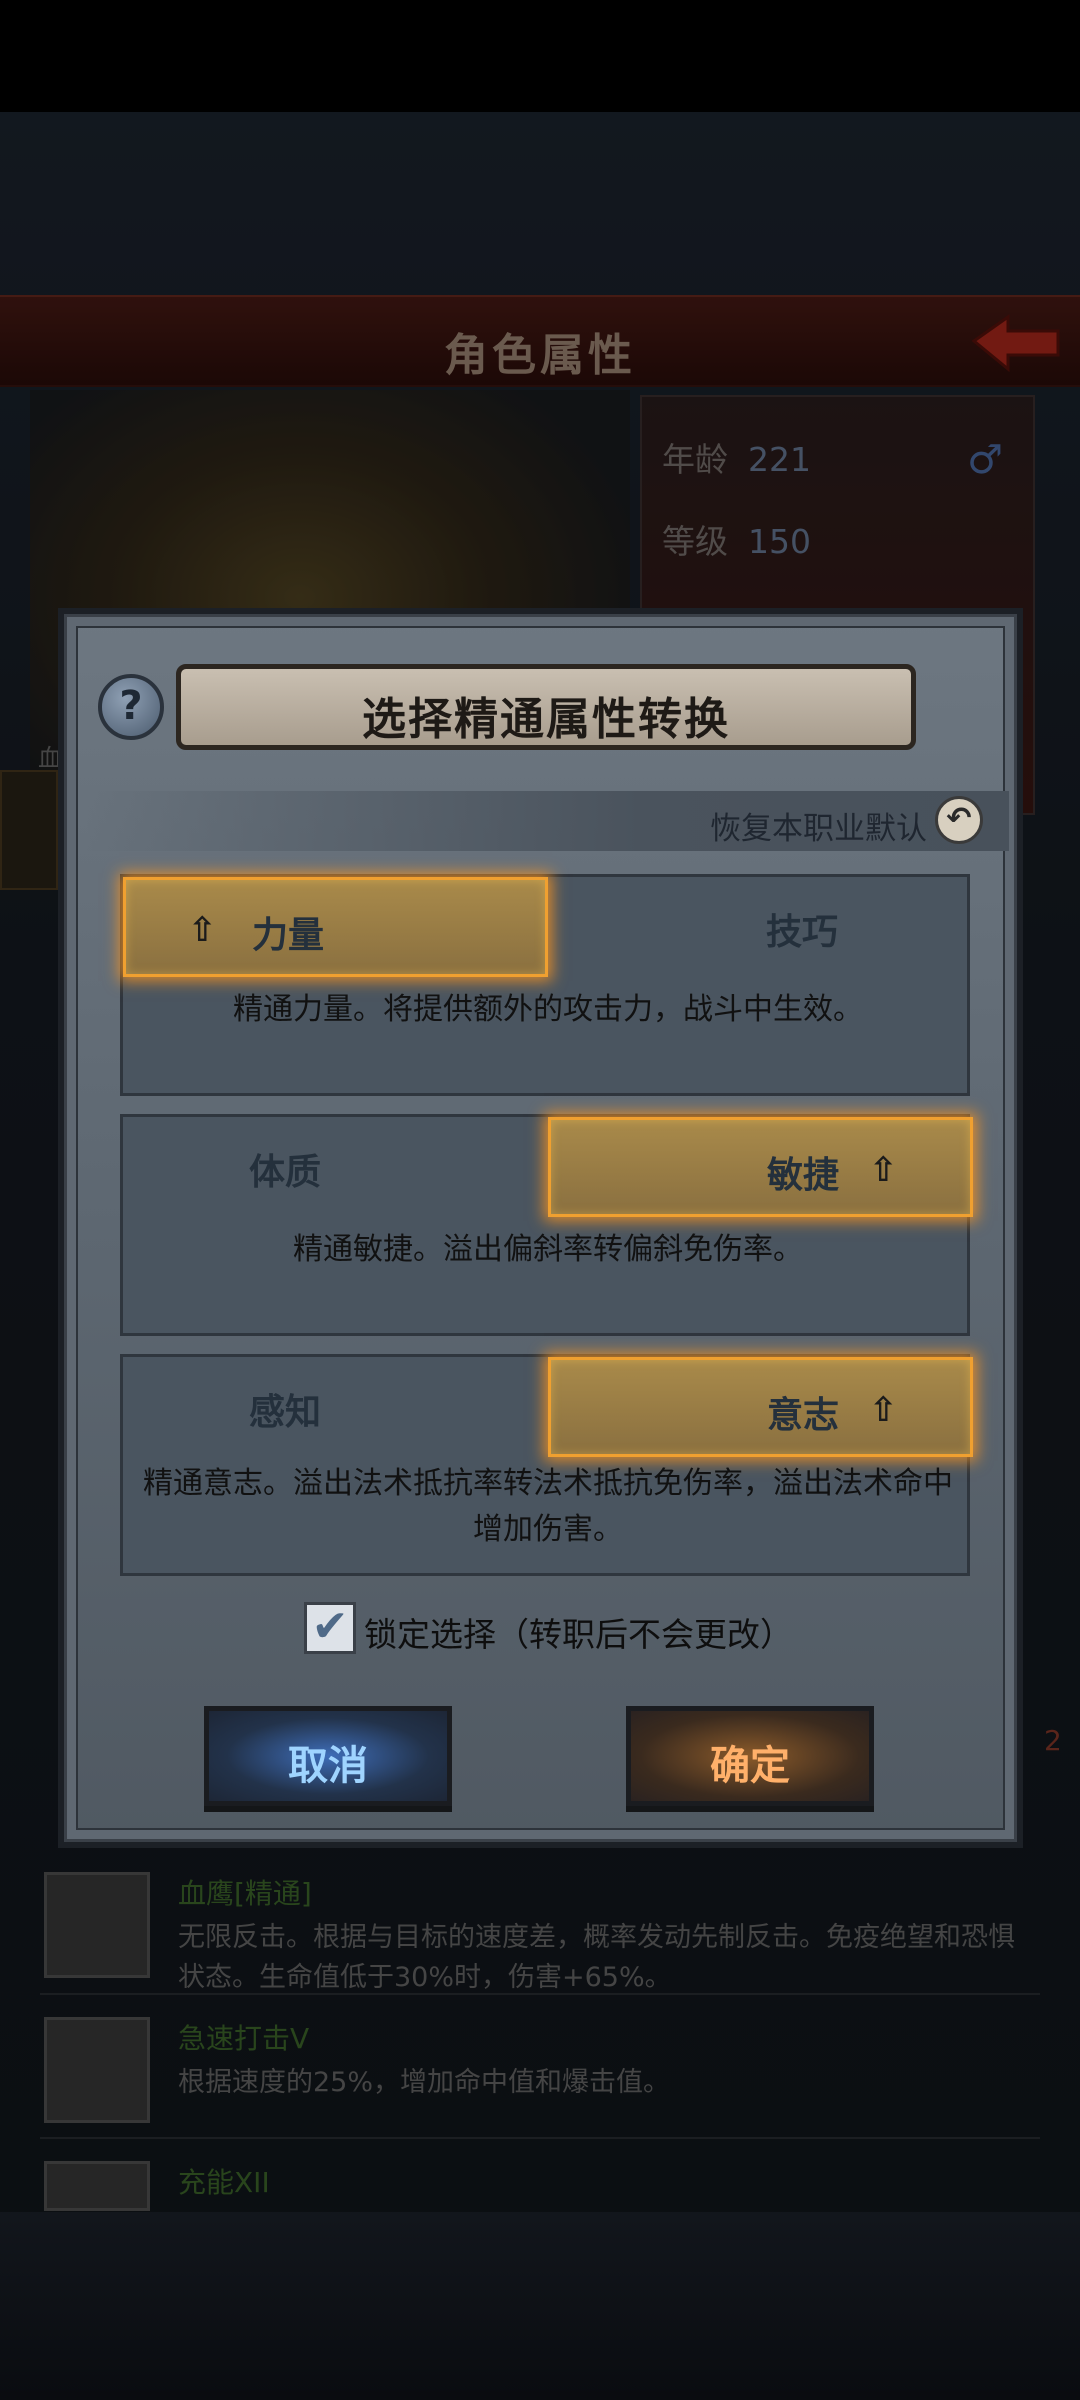 This screenshot has height=2400, width=1080. I want to click on attribute-option-constitution: 体质, so click(335, 1167).